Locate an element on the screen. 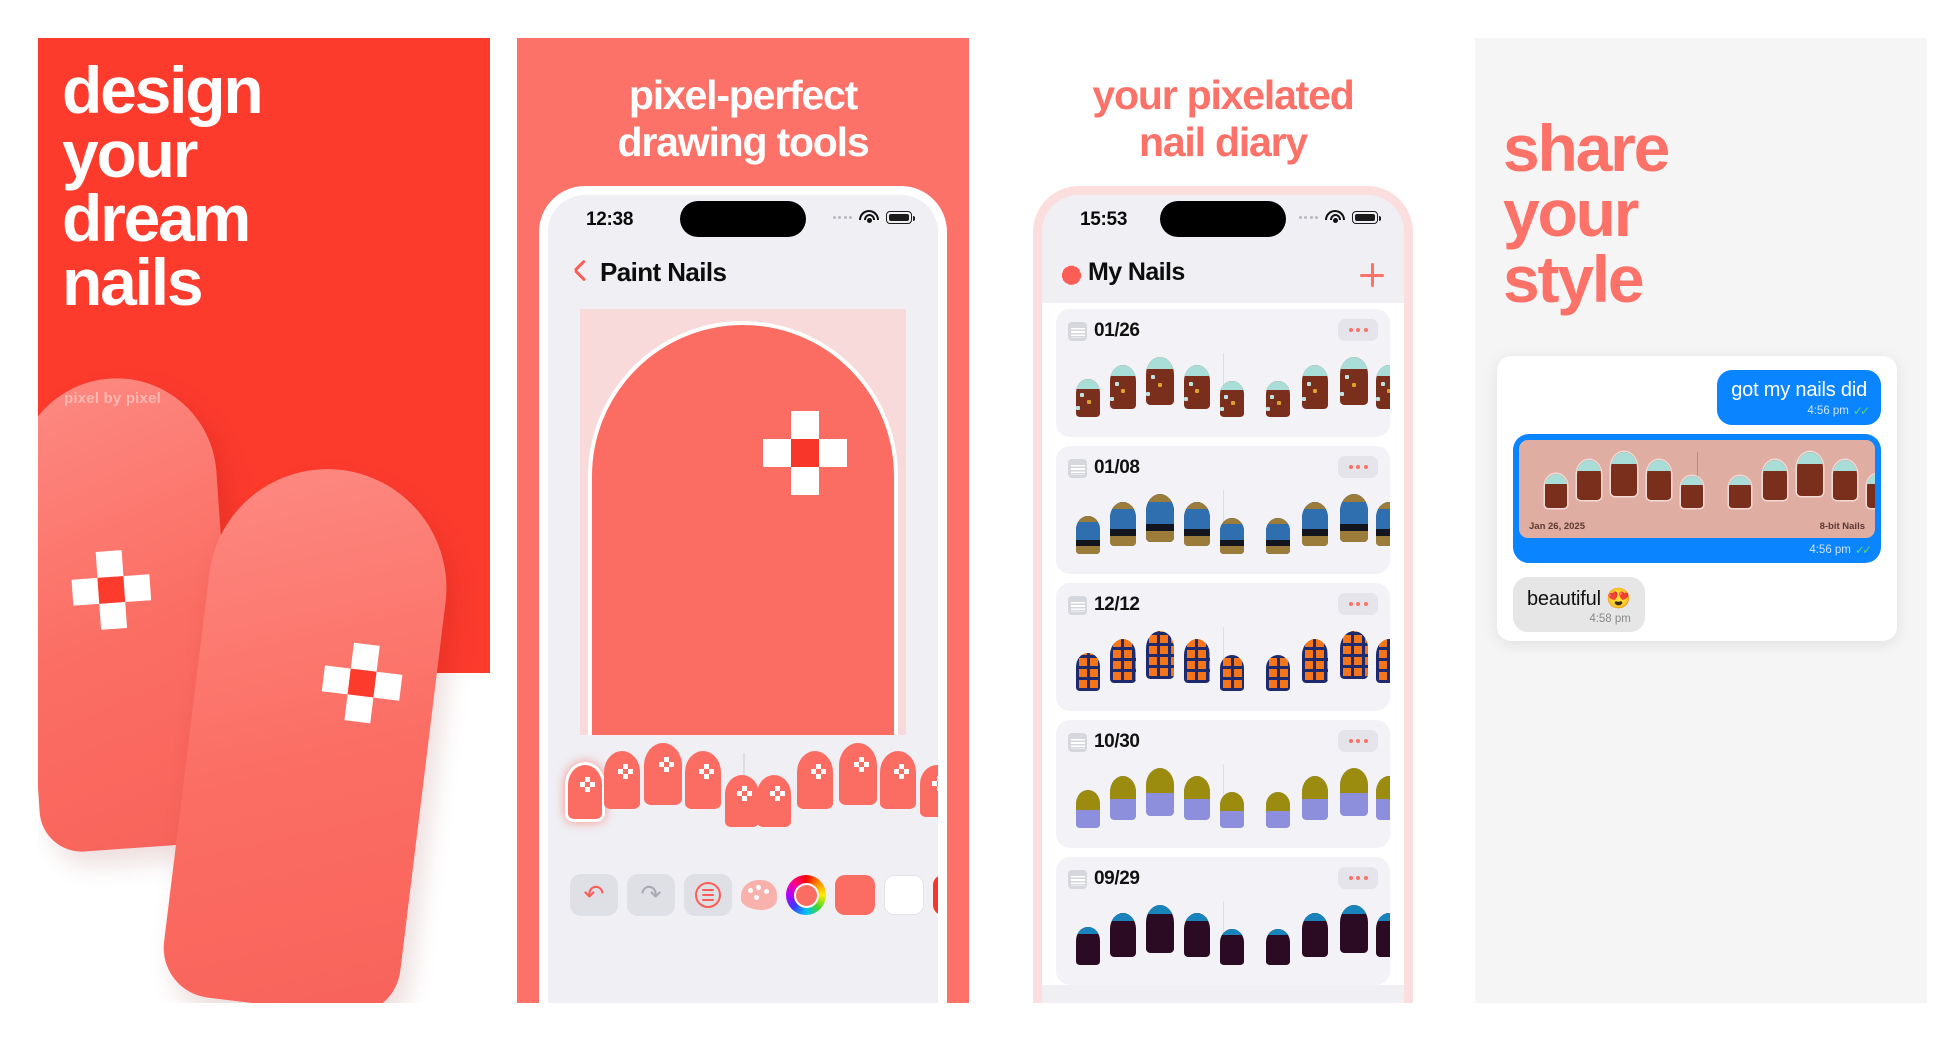  diary-entry-card: 10/30 is located at coordinates (1223, 784).